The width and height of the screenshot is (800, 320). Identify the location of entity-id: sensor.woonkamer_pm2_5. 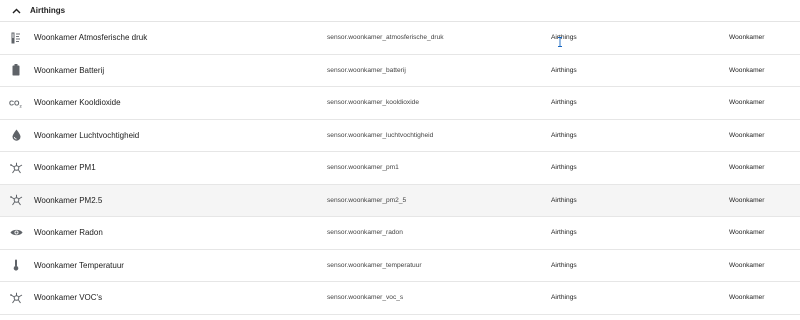
(367, 200).